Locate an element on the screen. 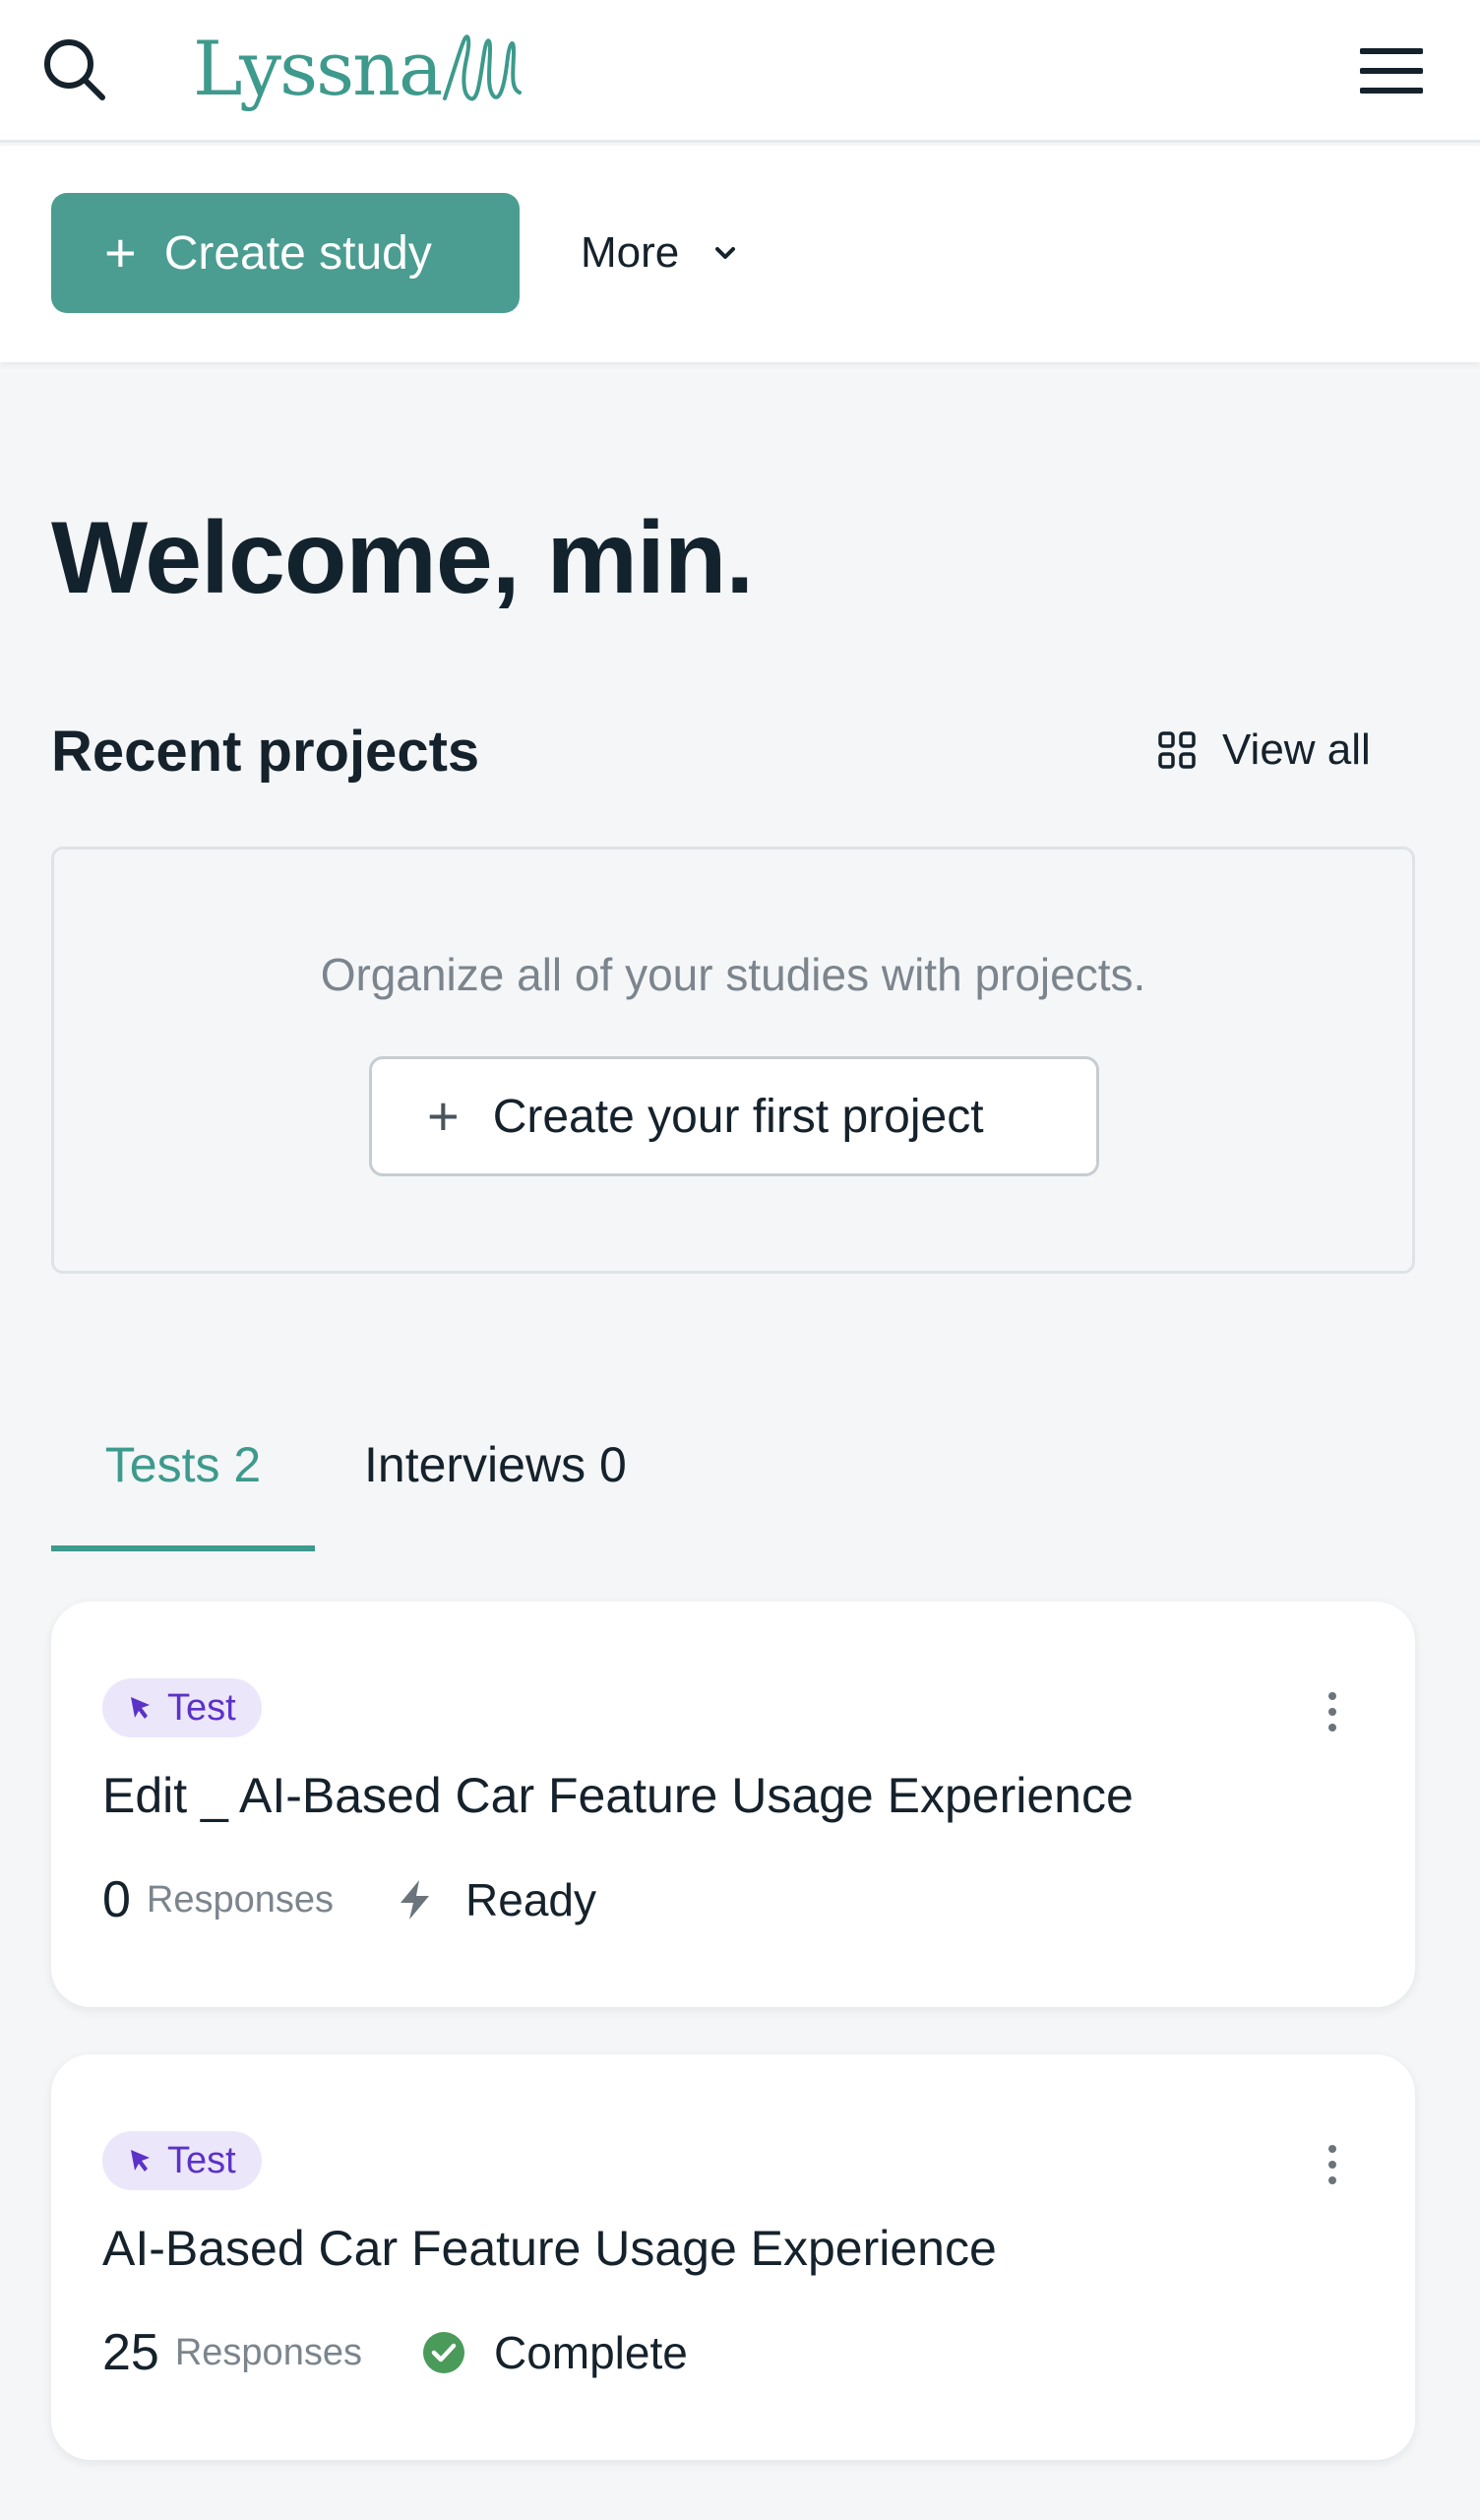 The image size is (1480, 2520). create-study-label: Create study is located at coordinates (297, 253).